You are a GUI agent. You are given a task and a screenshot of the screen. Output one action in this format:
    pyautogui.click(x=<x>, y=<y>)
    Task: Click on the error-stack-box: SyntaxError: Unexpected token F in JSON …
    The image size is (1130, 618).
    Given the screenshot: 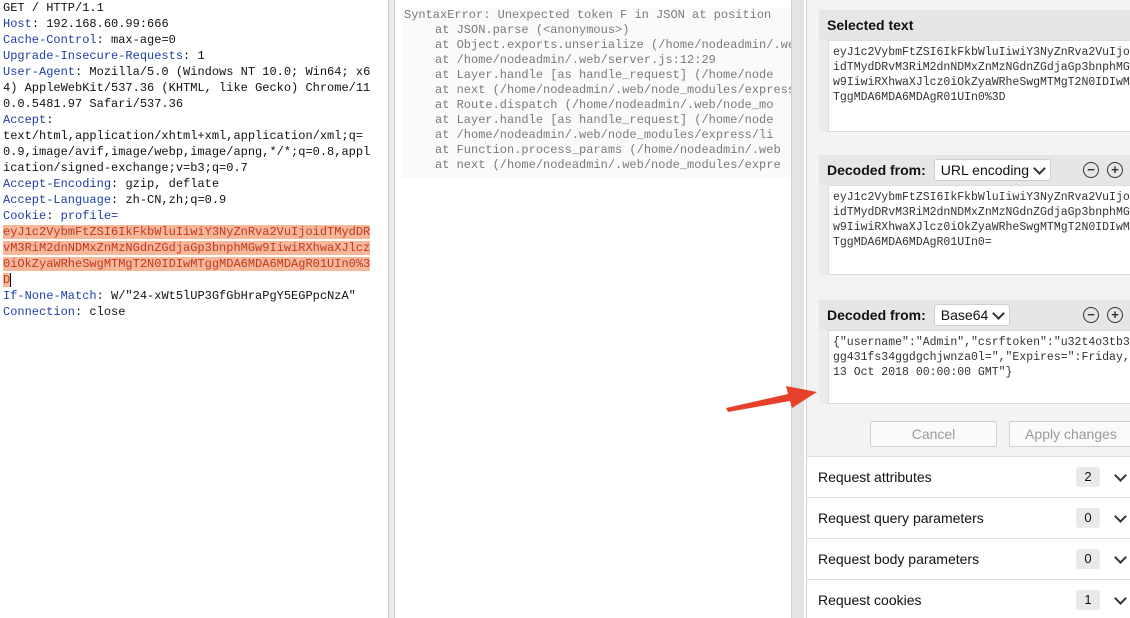 What is the action you would take?
    pyautogui.click(x=596, y=93)
    